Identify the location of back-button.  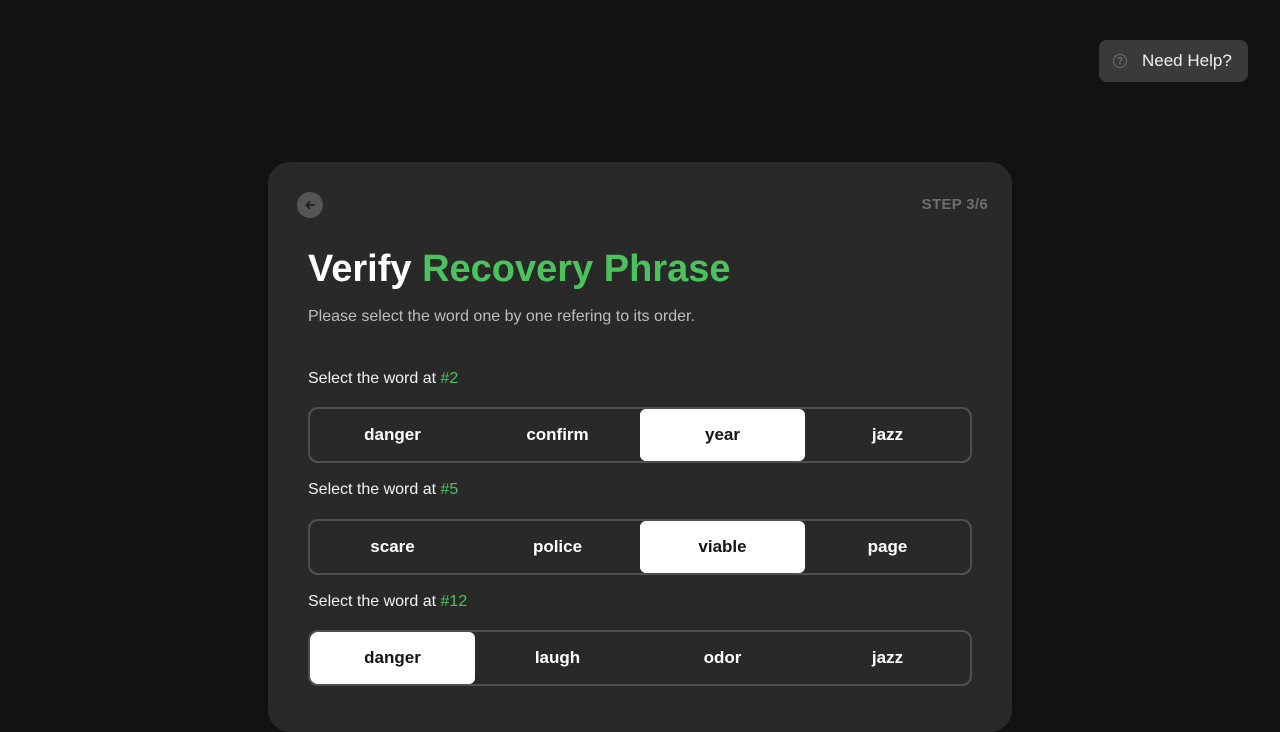
(310, 205).